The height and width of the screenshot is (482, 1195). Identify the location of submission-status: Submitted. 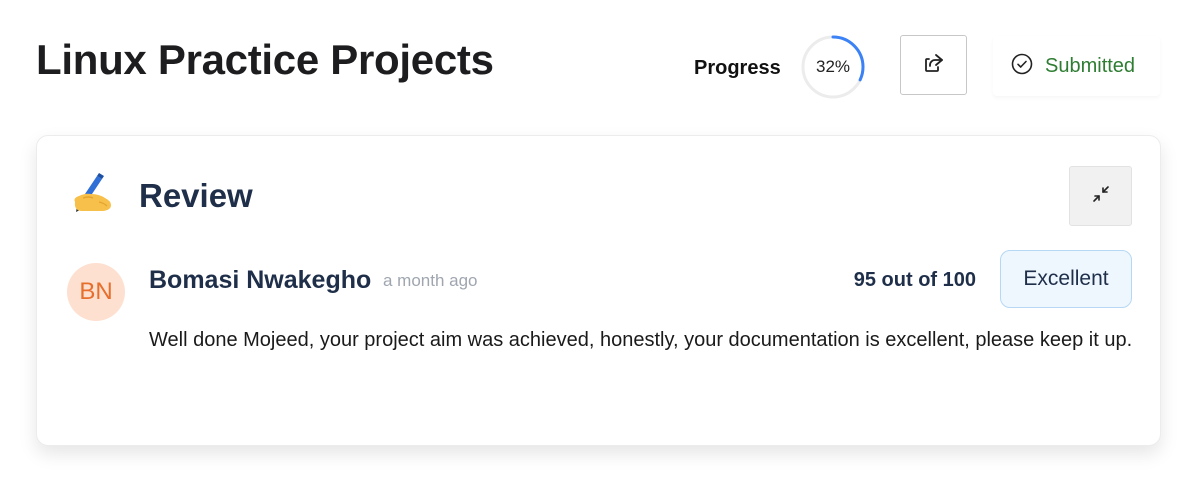
(1076, 66).